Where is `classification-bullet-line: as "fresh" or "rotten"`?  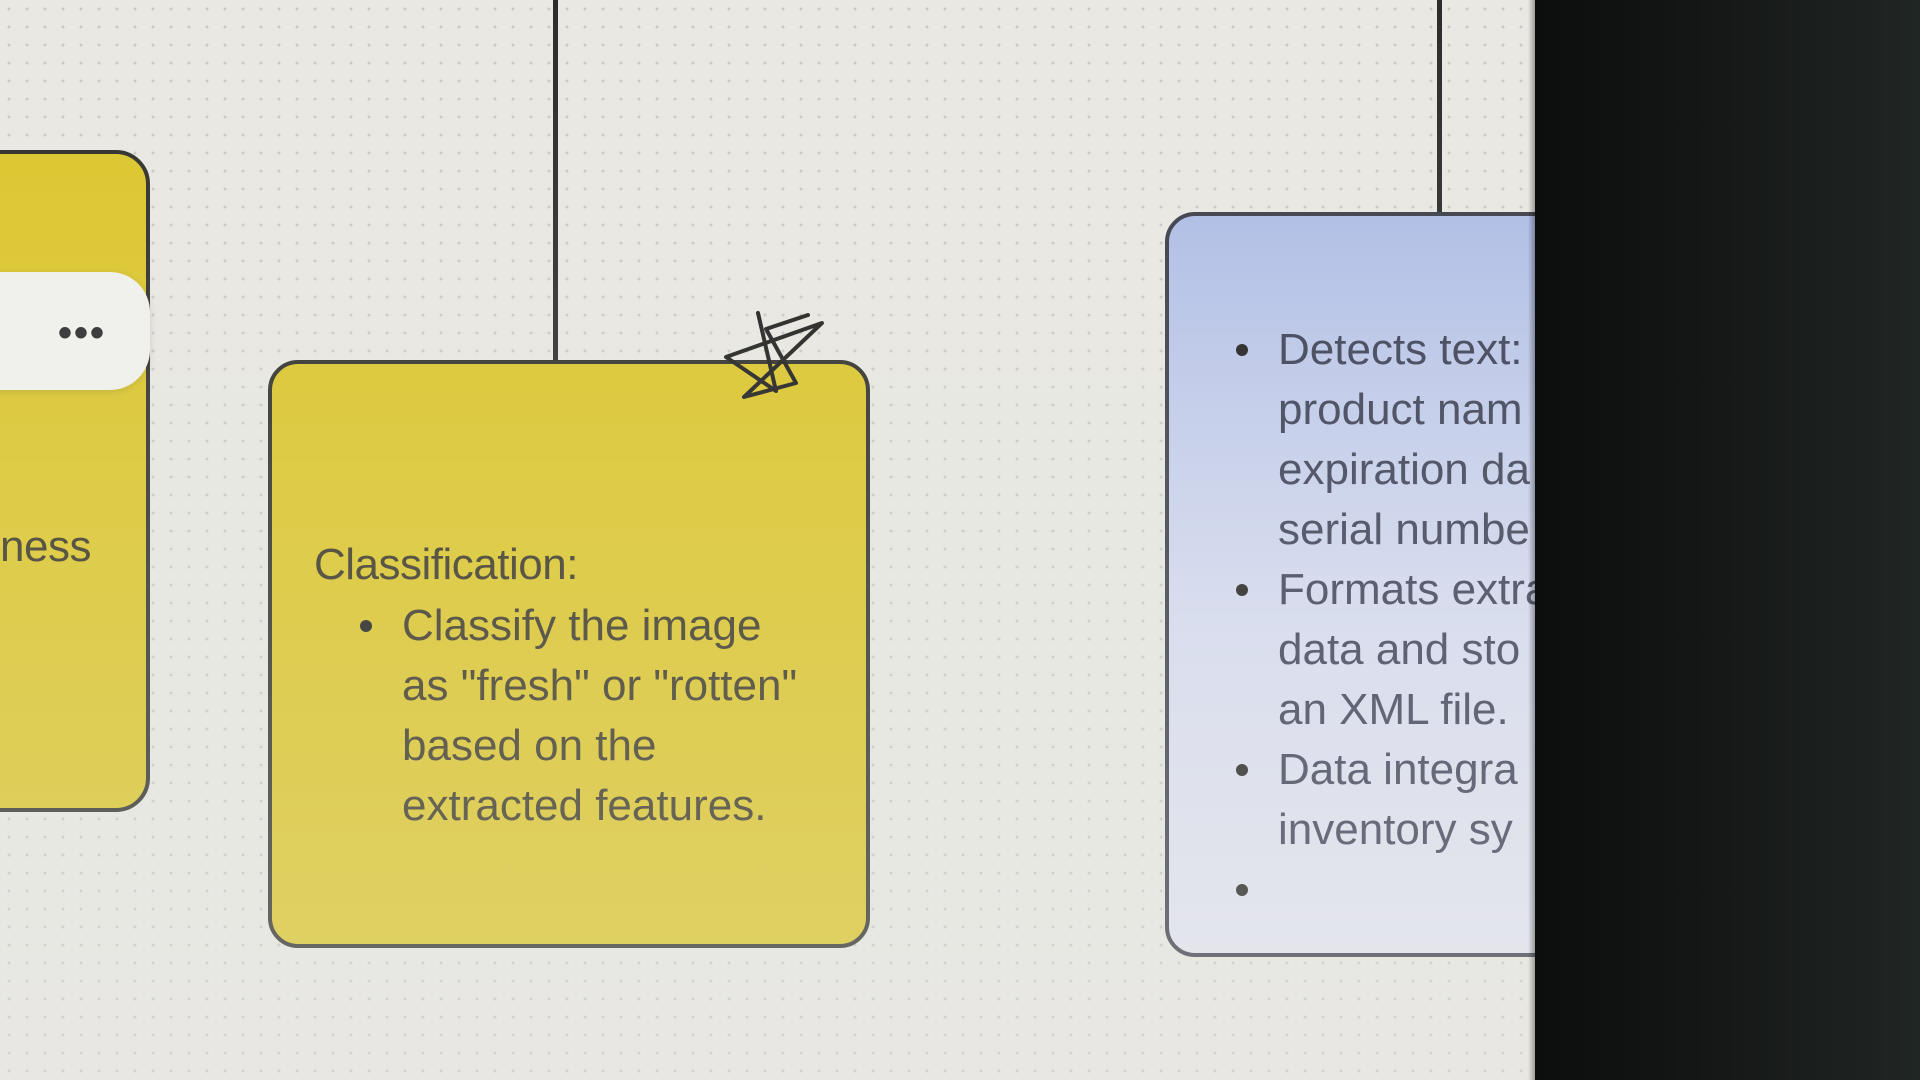
classification-bullet-line: as "fresh" or "rotten" is located at coordinates (600, 685).